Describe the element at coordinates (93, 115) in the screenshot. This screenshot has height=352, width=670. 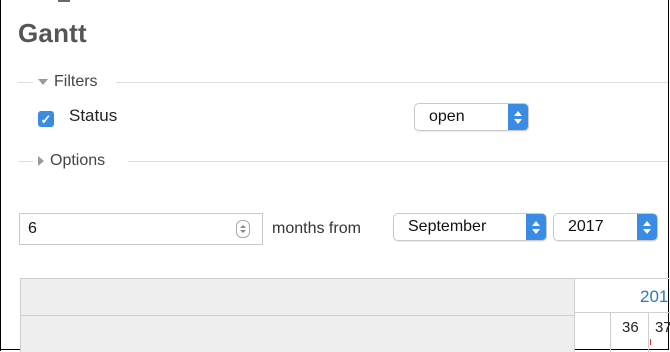
I see `status-label: Status` at that location.